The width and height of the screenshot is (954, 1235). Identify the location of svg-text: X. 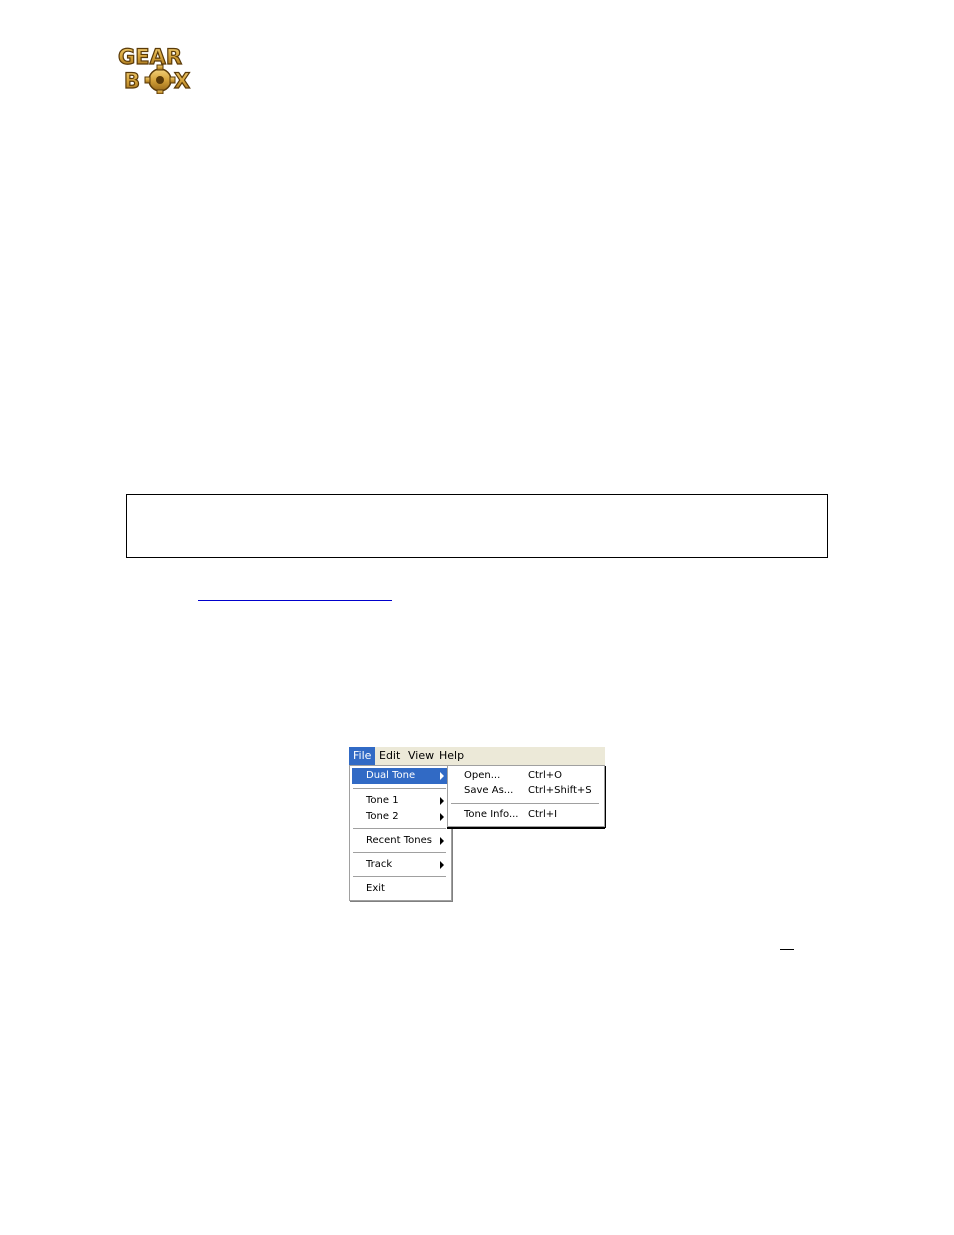
(182, 81).